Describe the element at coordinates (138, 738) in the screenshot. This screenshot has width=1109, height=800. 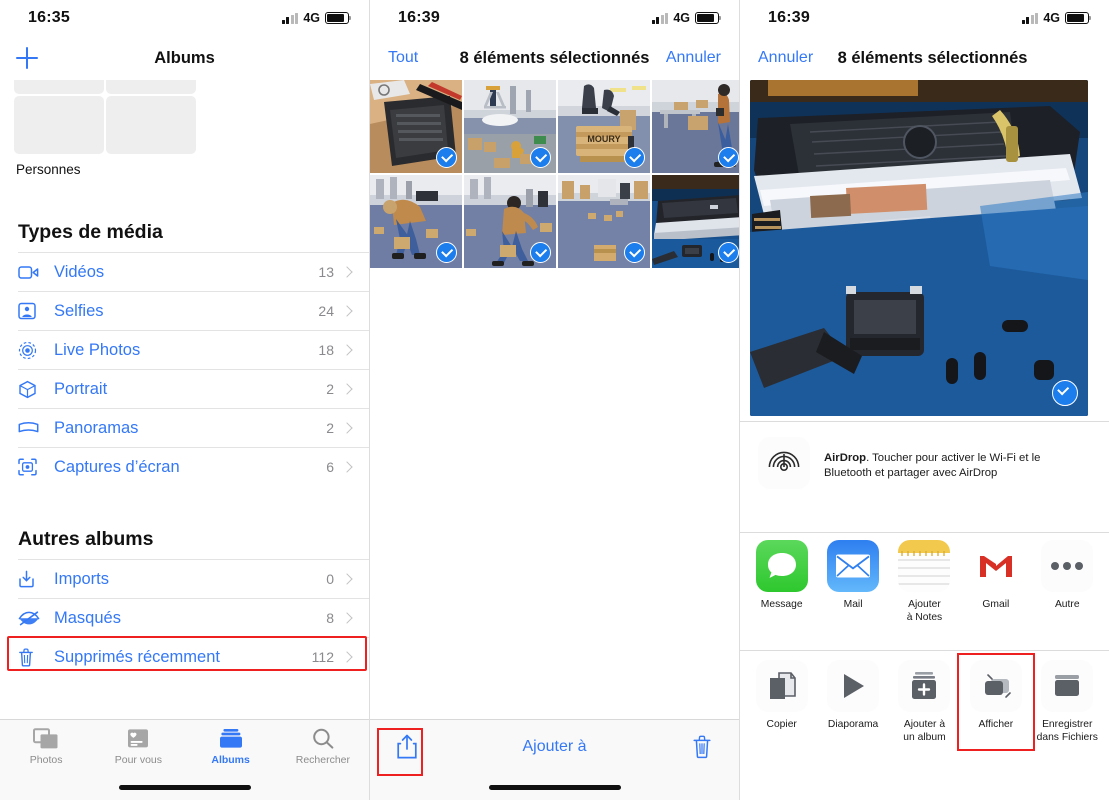
I see `for-you-icon` at that location.